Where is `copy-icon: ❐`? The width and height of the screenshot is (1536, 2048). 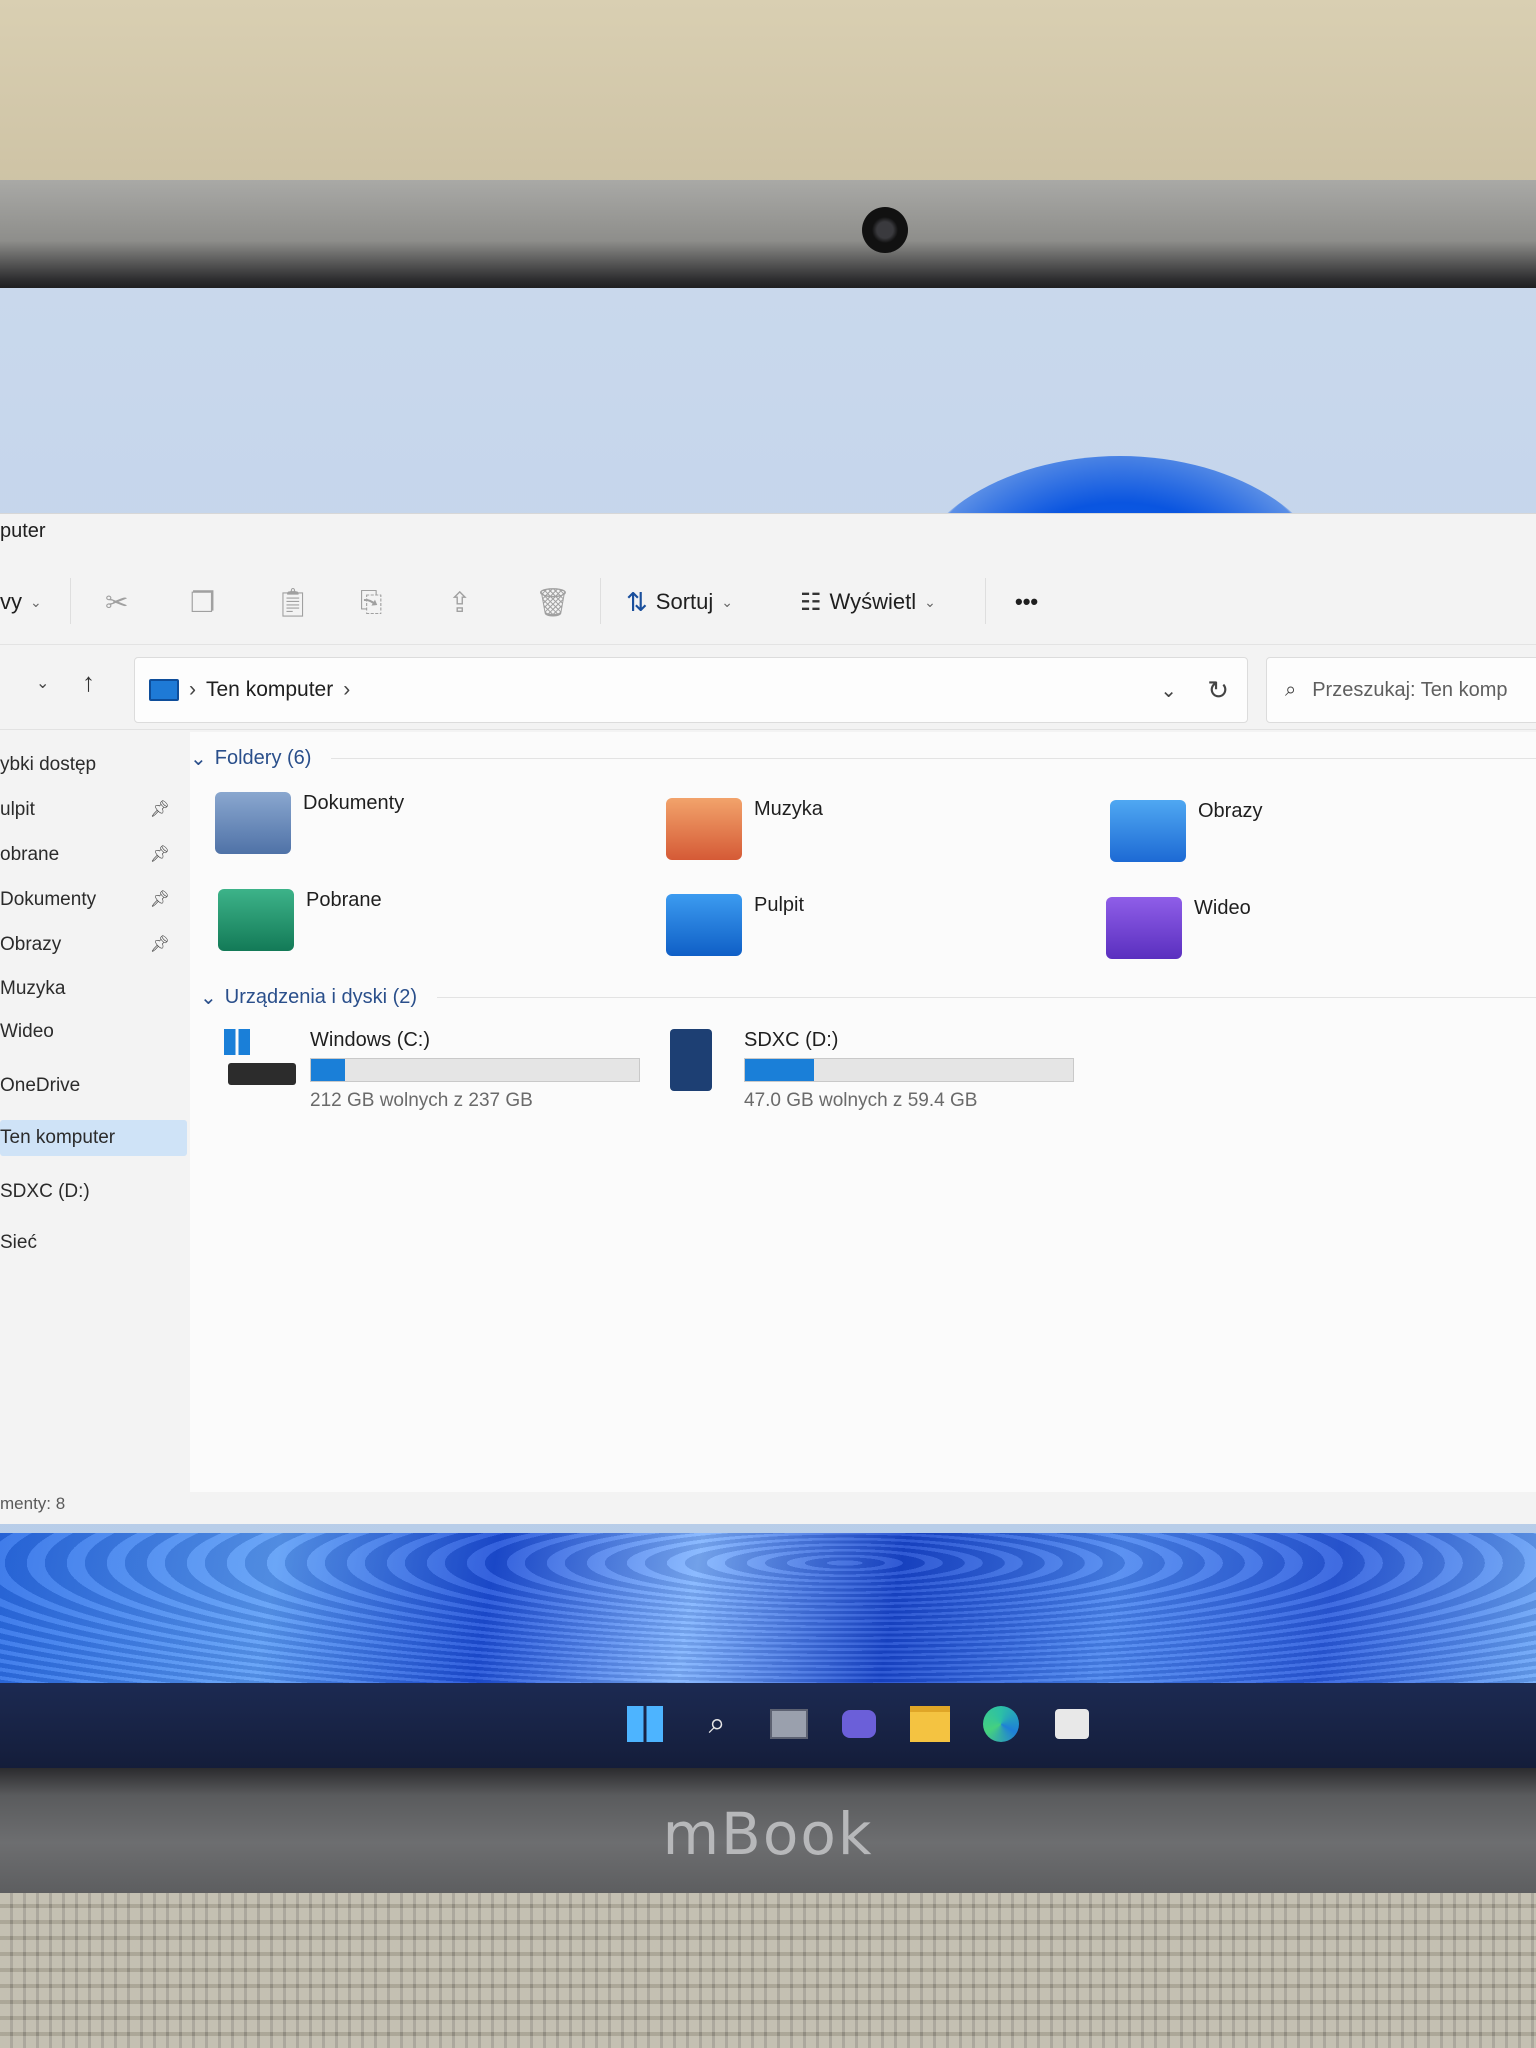
copy-icon: ❐ is located at coordinates (202, 602).